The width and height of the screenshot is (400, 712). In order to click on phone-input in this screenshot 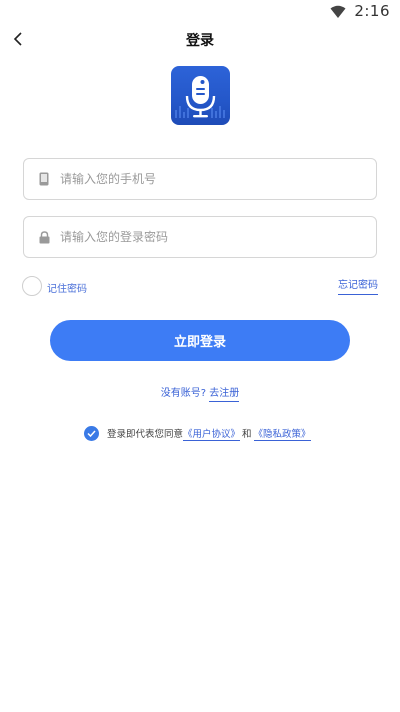, I will do `click(218, 179)`.